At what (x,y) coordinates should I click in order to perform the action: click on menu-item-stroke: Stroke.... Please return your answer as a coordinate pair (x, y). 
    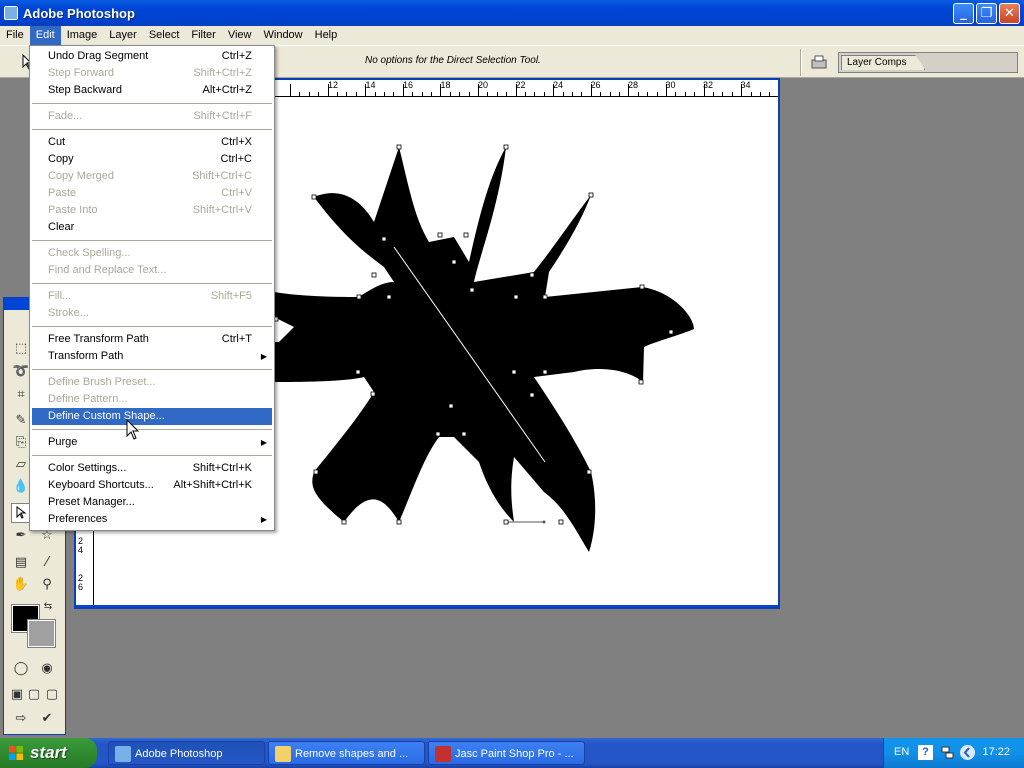
    Looking at the image, I should click on (152, 313).